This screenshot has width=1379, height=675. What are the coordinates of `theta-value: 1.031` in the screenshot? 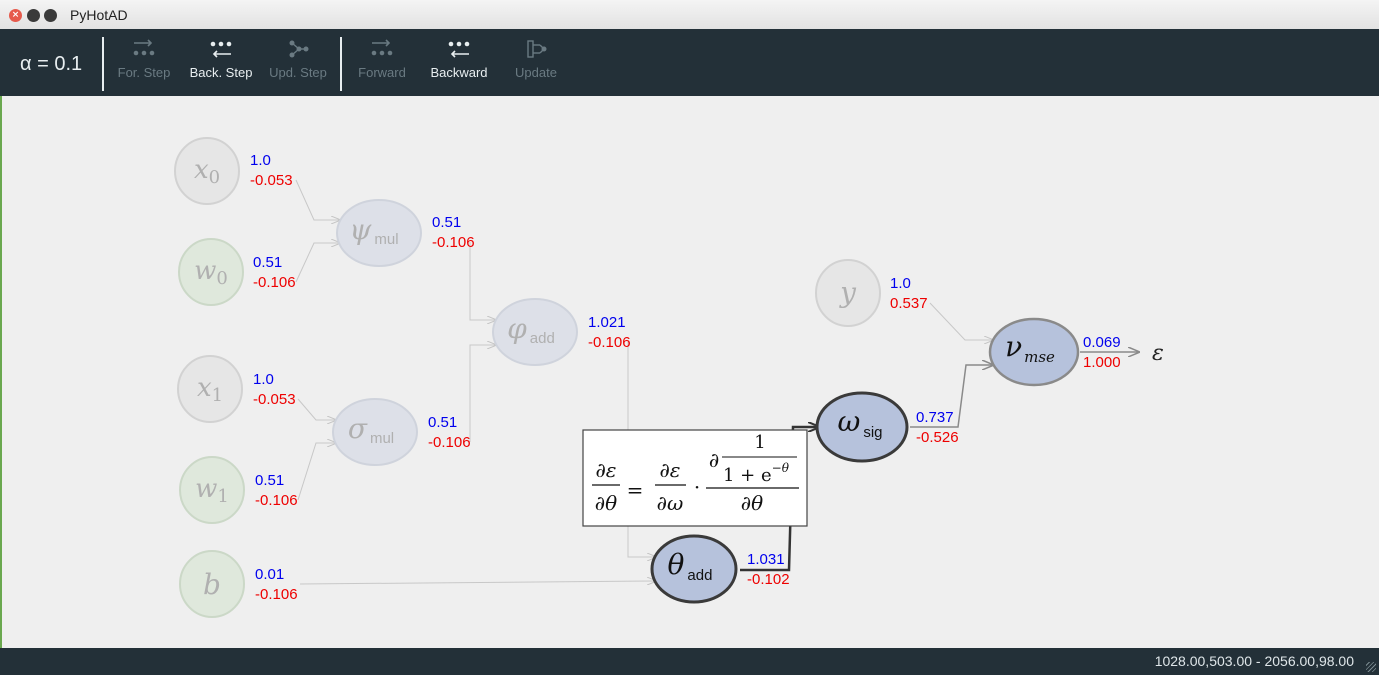 It's located at (766, 559).